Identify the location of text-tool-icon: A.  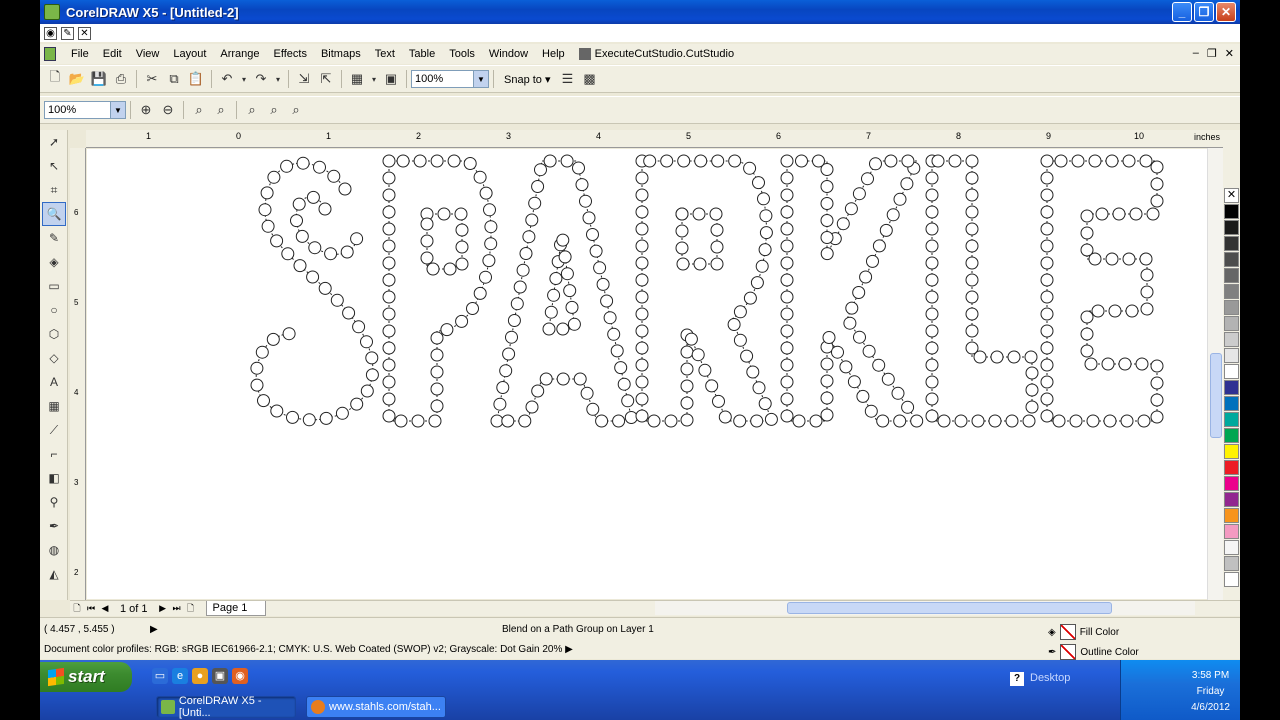
(54, 382).